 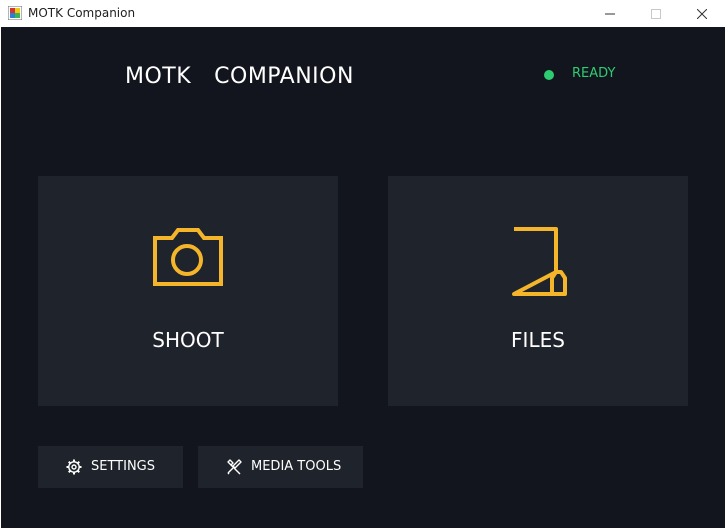 What do you see at coordinates (538, 340) in the screenshot?
I see `files-label: FILES` at bounding box center [538, 340].